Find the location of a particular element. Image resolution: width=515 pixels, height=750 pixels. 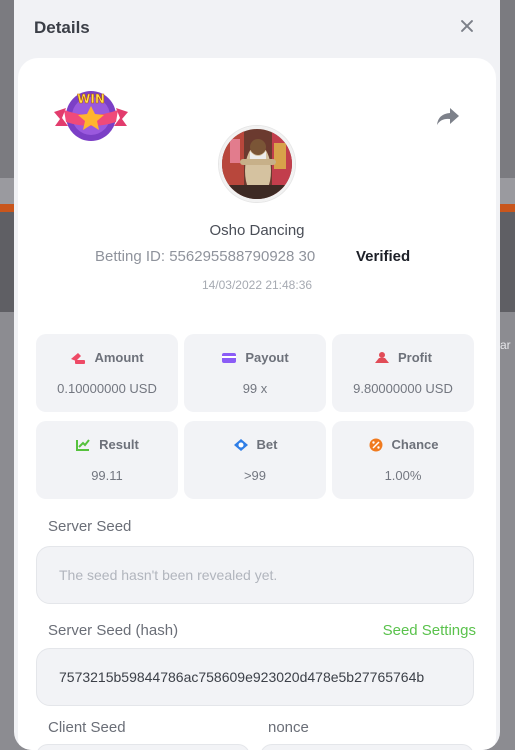

server-seed-field: The seed hasn't been revealed yet. is located at coordinates (255, 575).